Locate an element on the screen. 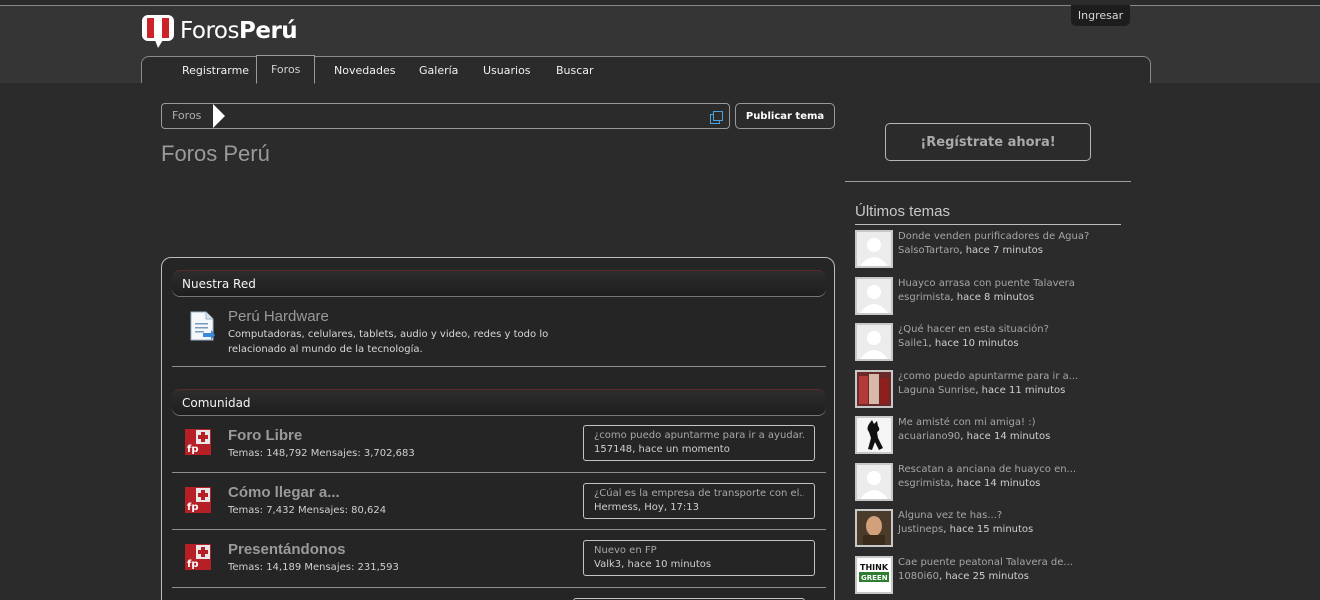 This screenshot has width=1320, height=600. avatar: THINK GREEN is located at coordinates (874, 575).